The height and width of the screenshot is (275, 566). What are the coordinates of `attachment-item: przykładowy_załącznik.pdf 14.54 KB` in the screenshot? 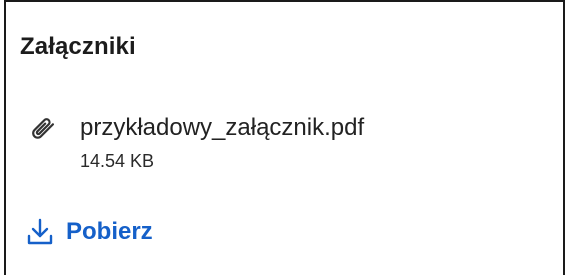 It's located at (196, 141).